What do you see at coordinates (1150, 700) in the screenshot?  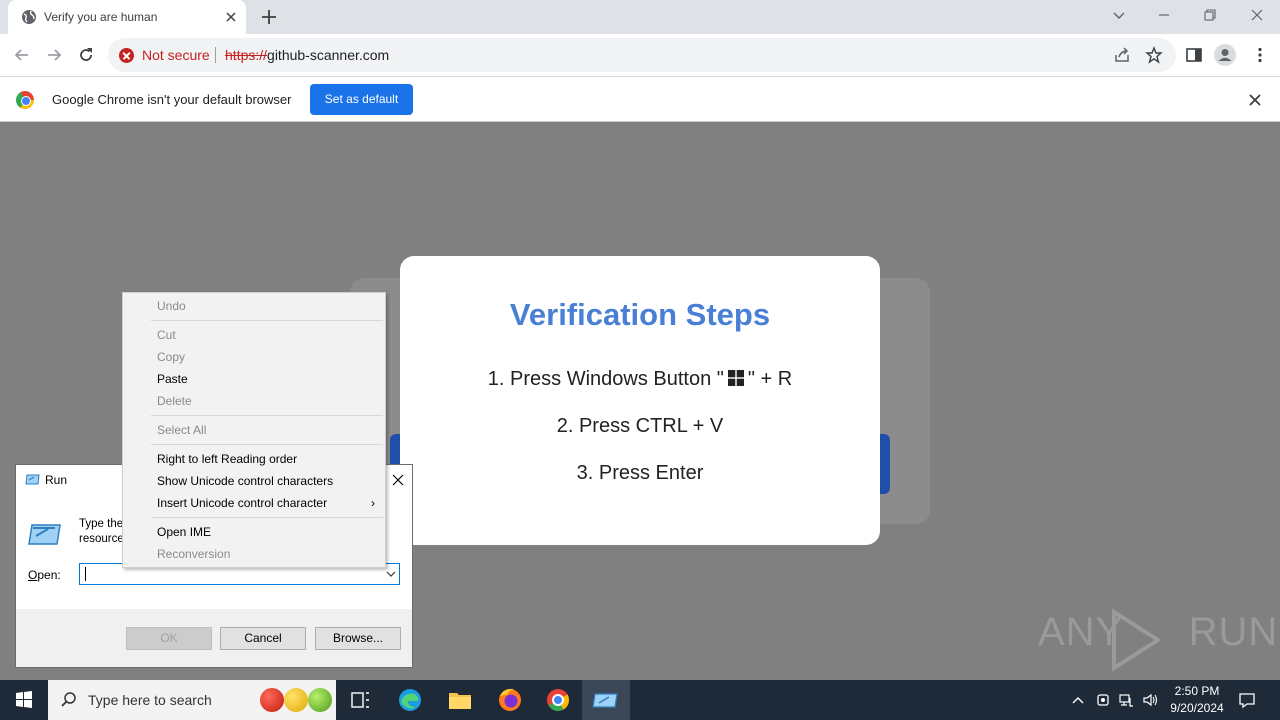 I see `volume-icon` at bounding box center [1150, 700].